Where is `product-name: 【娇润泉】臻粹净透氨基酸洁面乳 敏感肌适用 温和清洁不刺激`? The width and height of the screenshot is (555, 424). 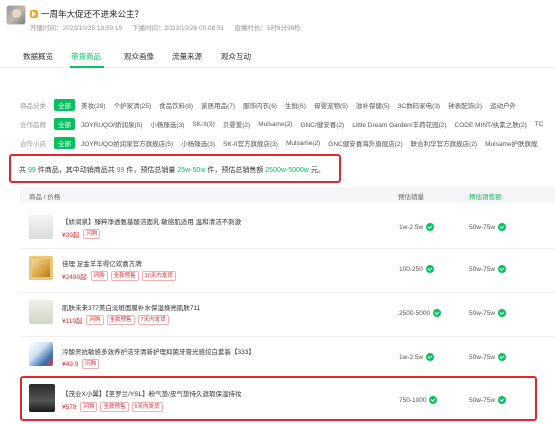 product-name: 【娇润泉】臻粹净透氨基酸洁面乳 敏感肌适用 温和清洁不刺激 is located at coordinates (151, 221).